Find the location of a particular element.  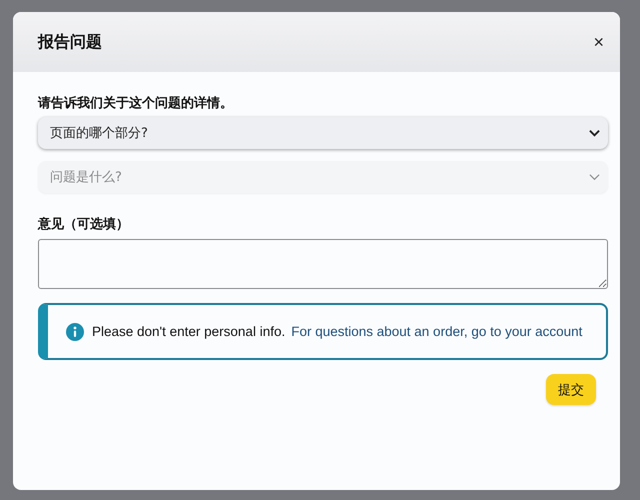

info-icon is located at coordinates (75, 331).